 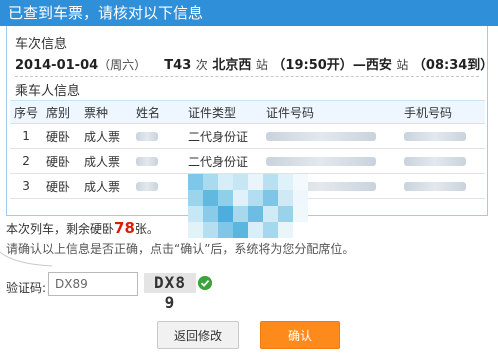 I want to click on col-phone: 手机号码, so click(x=442, y=112).